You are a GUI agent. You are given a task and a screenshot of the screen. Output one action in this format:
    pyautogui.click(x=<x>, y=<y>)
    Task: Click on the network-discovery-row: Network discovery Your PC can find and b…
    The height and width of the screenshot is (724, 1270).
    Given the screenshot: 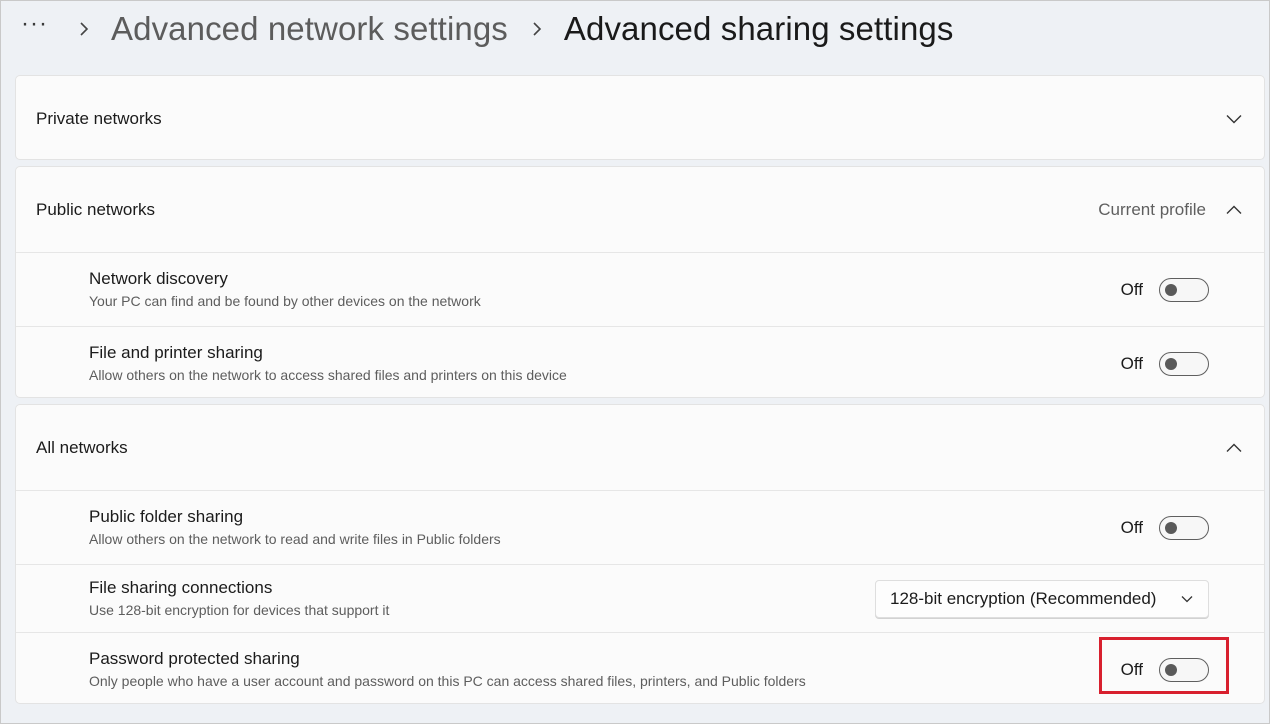 What is the action you would take?
    pyautogui.click(x=640, y=289)
    